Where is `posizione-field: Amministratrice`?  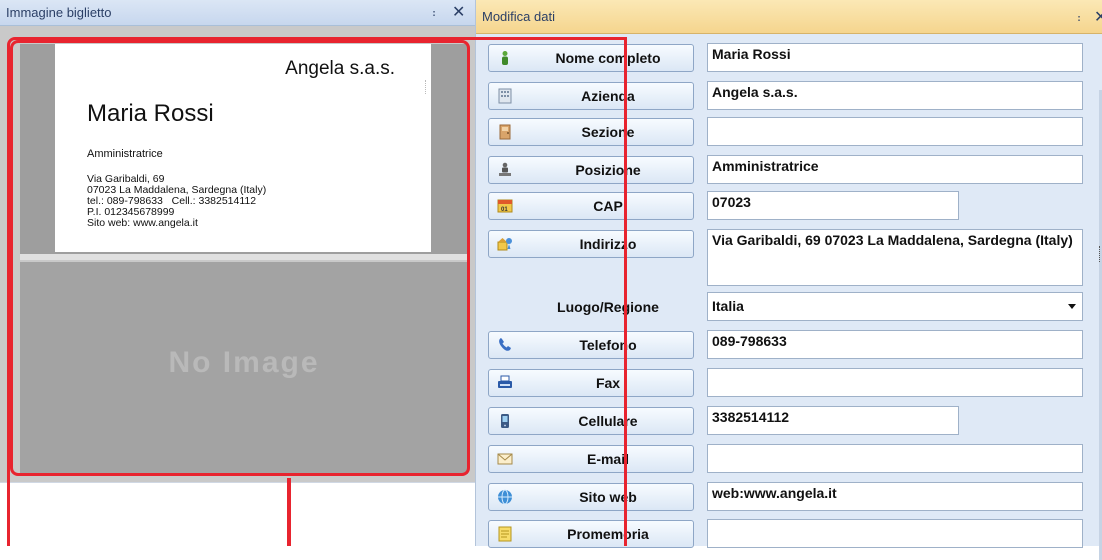
posizione-field: Amministratrice is located at coordinates (895, 169).